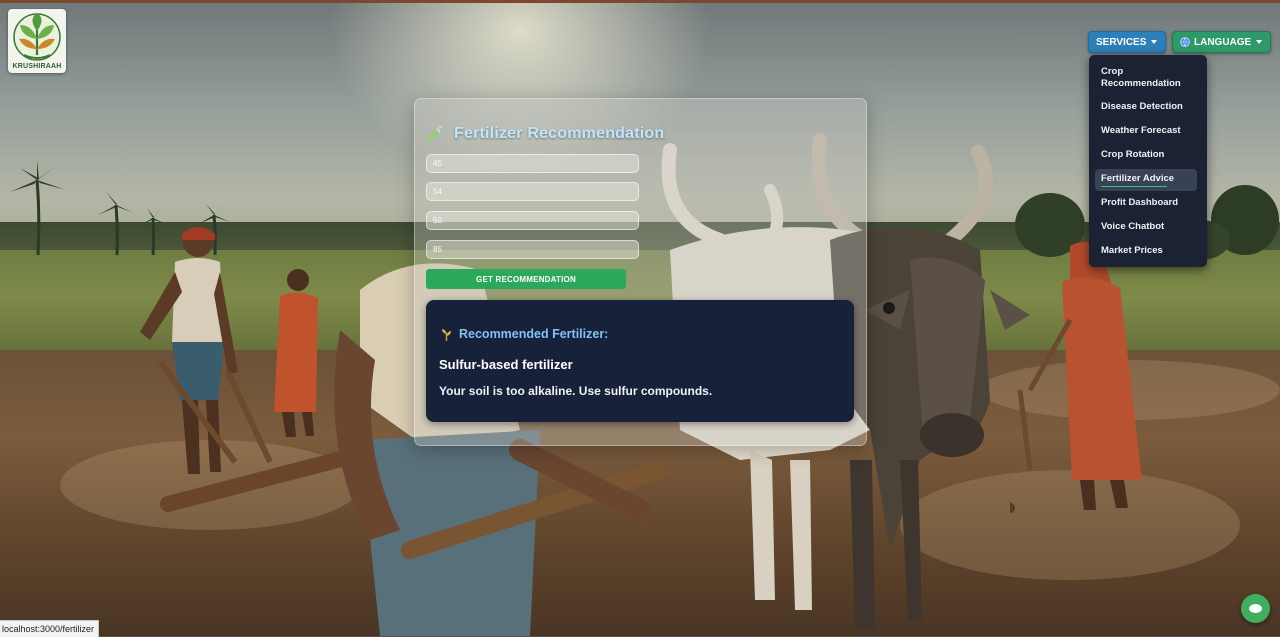  I want to click on top-border, so click(640, 1).